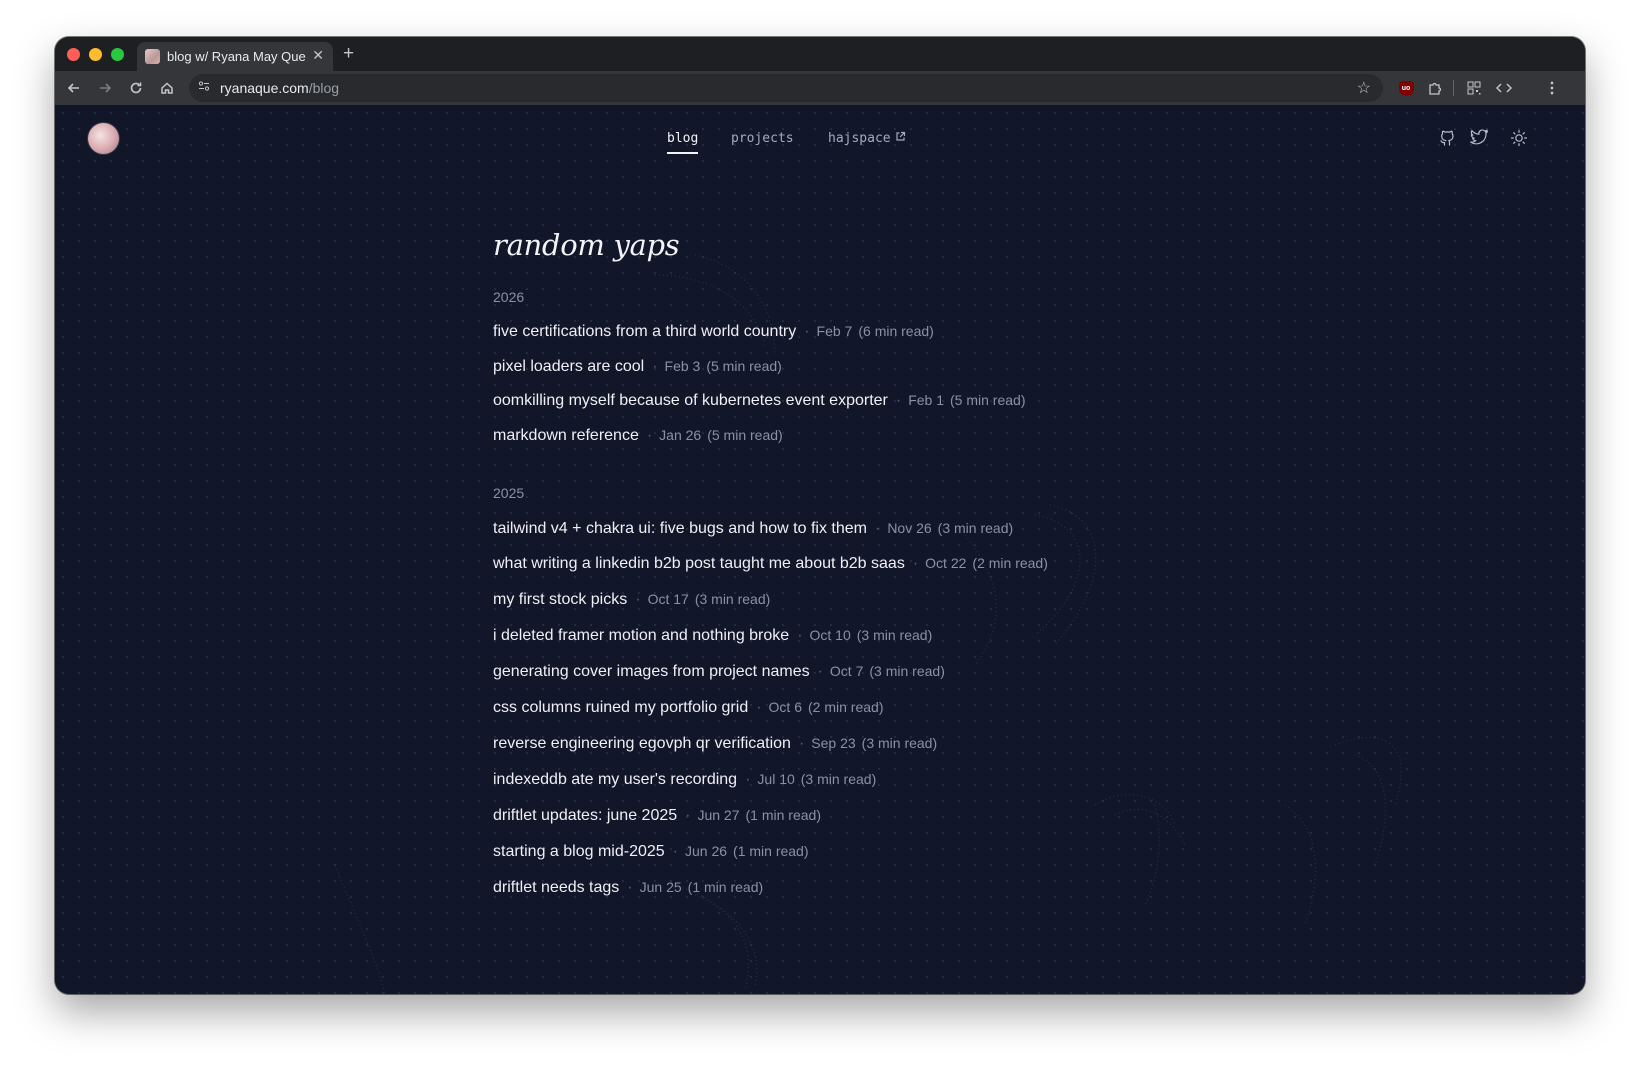 Image resolution: width=1640 pixels, height=1068 pixels. What do you see at coordinates (324, 88) in the screenshot?
I see `url-path: /blog` at bounding box center [324, 88].